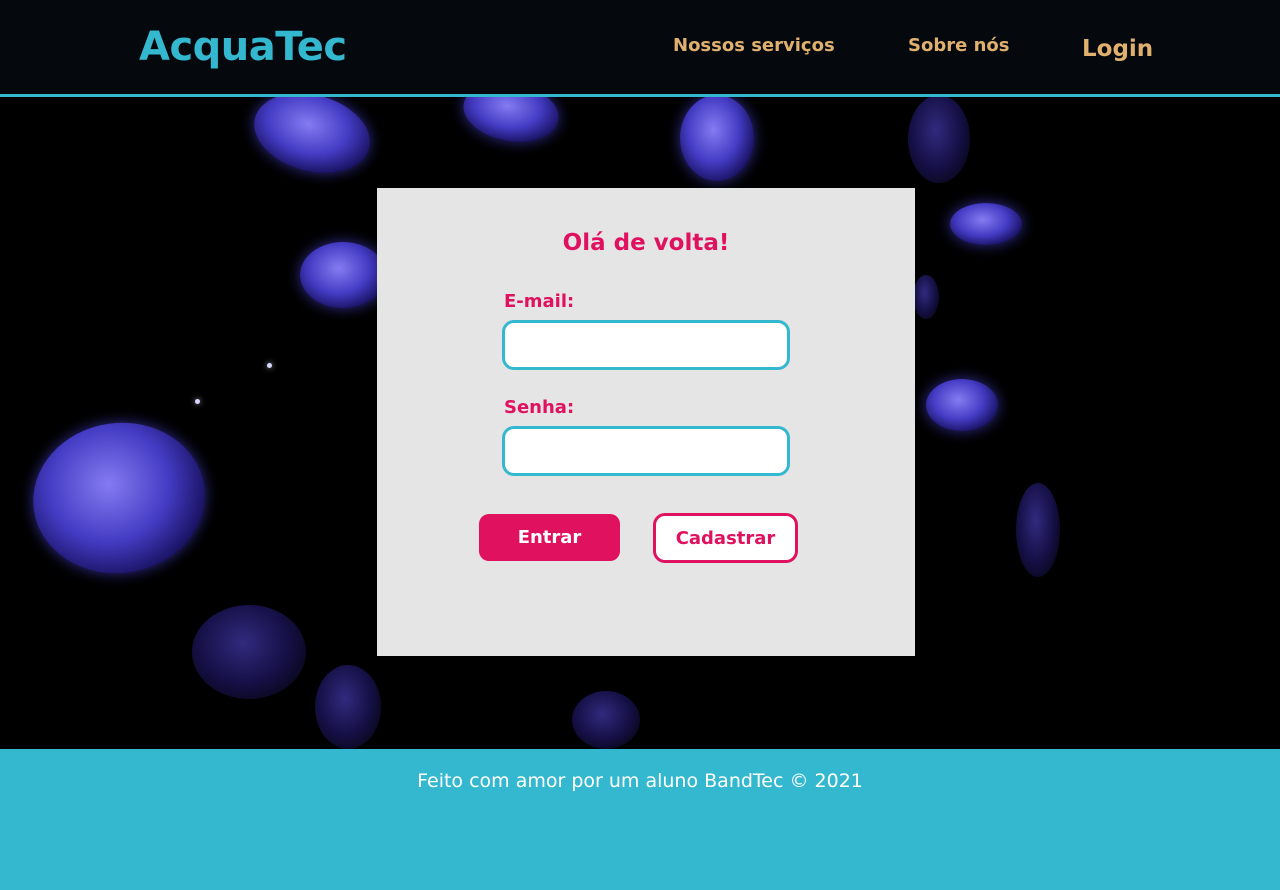  What do you see at coordinates (1117, 49) in the screenshot?
I see `nav-link-login: Login` at bounding box center [1117, 49].